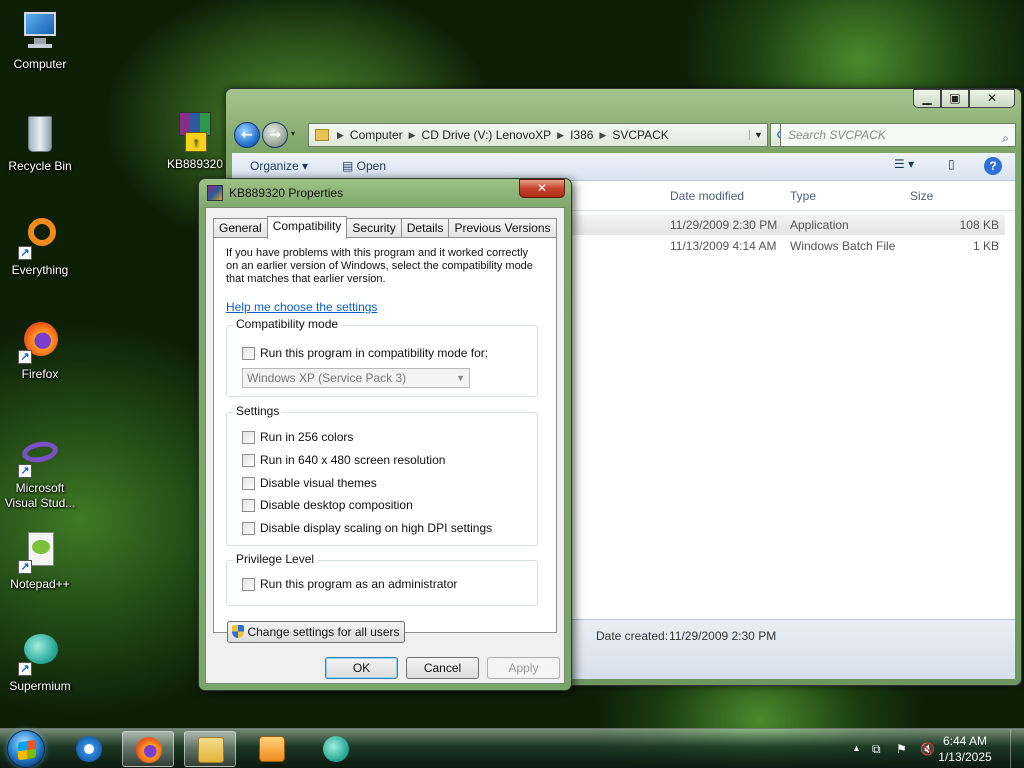 This screenshot has width=1024, height=768. I want to click on ok-button: OK, so click(361, 668).